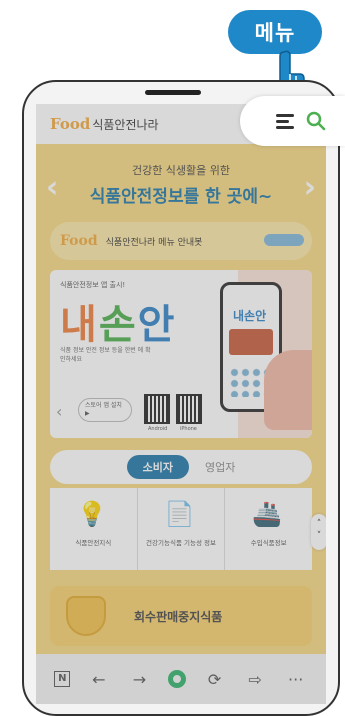  What do you see at coordinates (62, 679) in the screenshot?
I see `naver-icon: N` at bounding box center [62, 679].